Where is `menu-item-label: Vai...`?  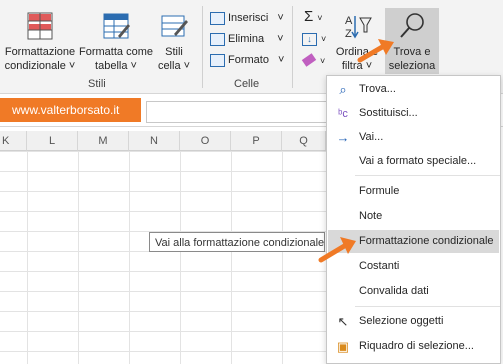
menu-item-label: Vai... is located at coordinates (371, 137).